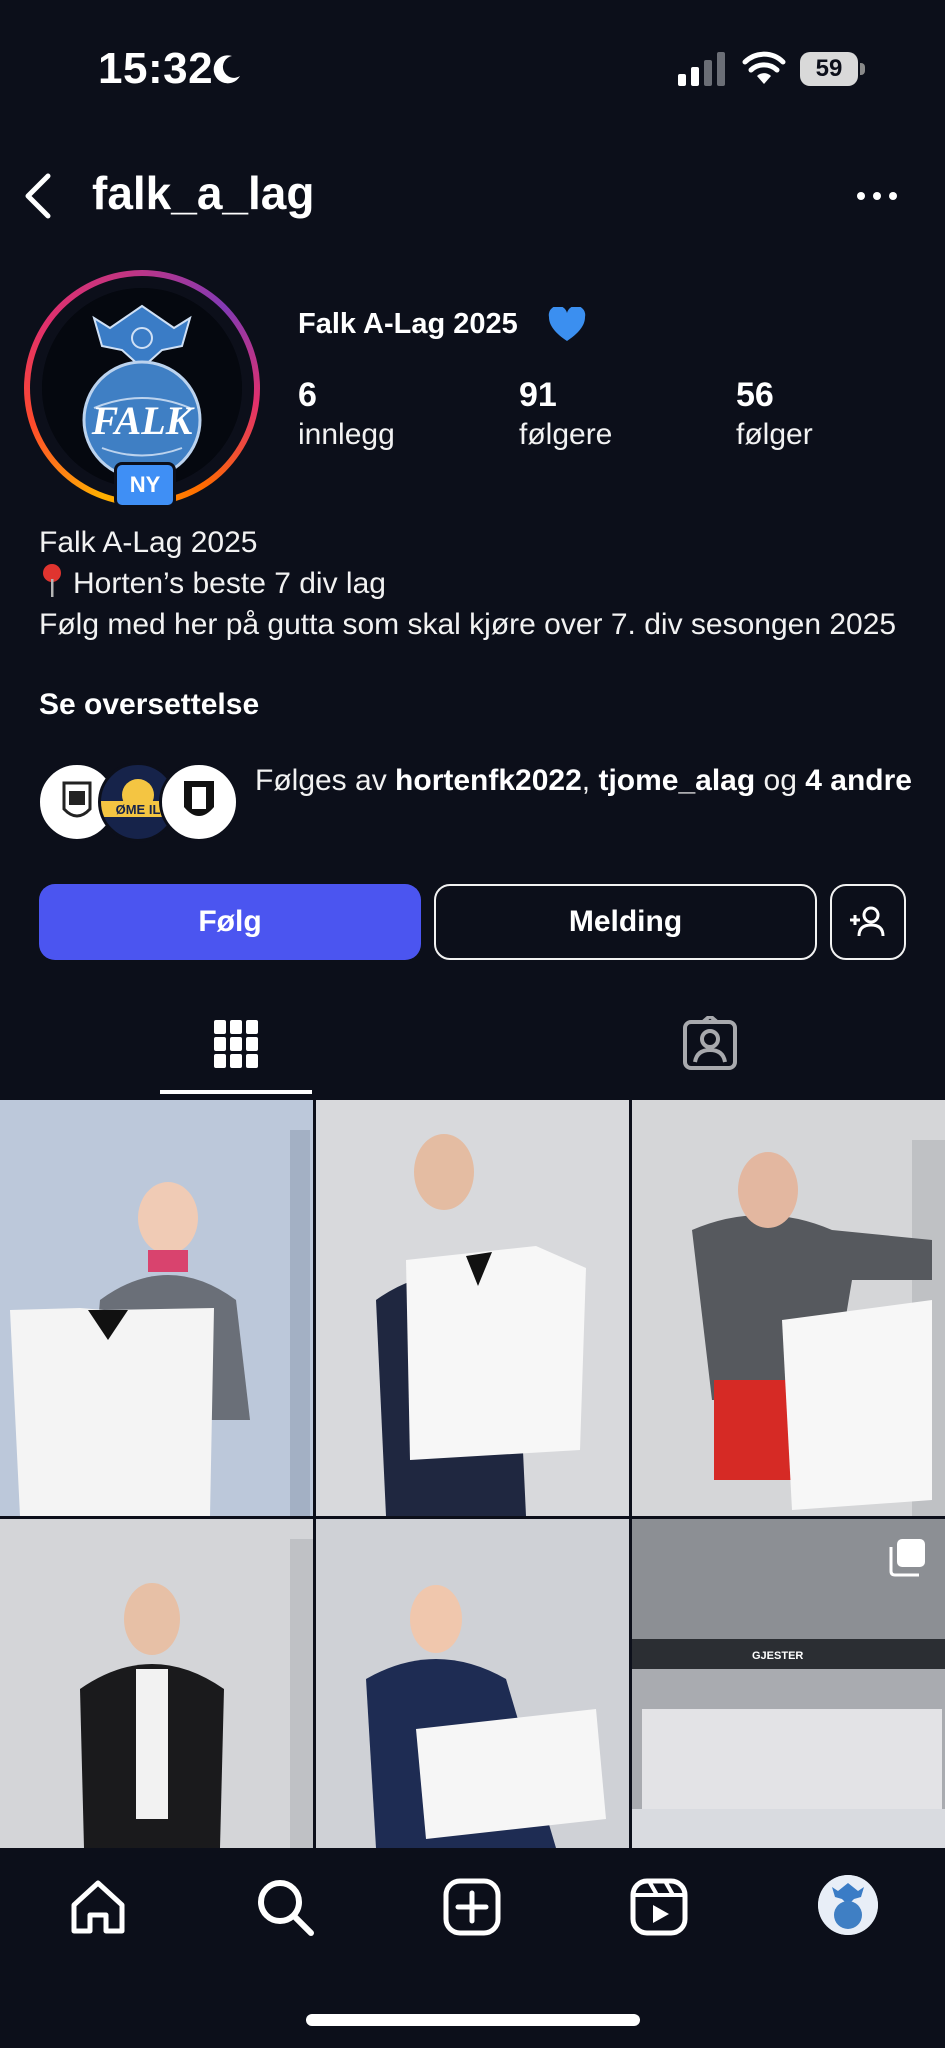 This screenshot has height=2048, width=945. I want to click on posts-count: 6, so click(307, 395).